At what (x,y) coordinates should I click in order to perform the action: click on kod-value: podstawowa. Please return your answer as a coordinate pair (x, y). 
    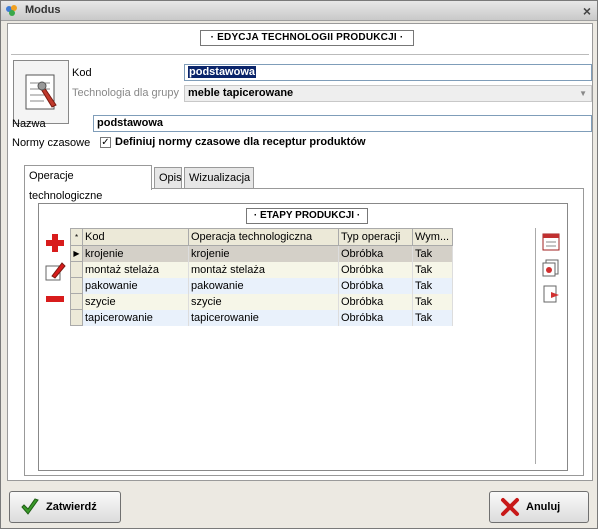
    Looking at the image, I should click on (222, 72).